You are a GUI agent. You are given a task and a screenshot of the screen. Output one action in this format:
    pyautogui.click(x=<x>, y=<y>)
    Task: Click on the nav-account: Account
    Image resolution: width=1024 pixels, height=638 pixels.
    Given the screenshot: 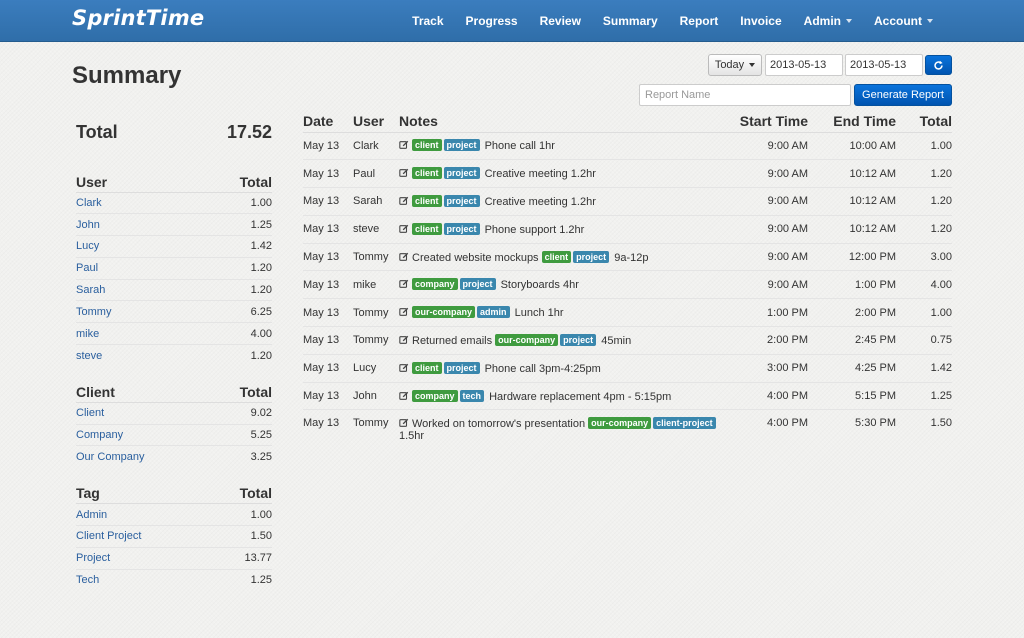 What is the action you would take?
    pyautogui.click(x=903, y=21)
    